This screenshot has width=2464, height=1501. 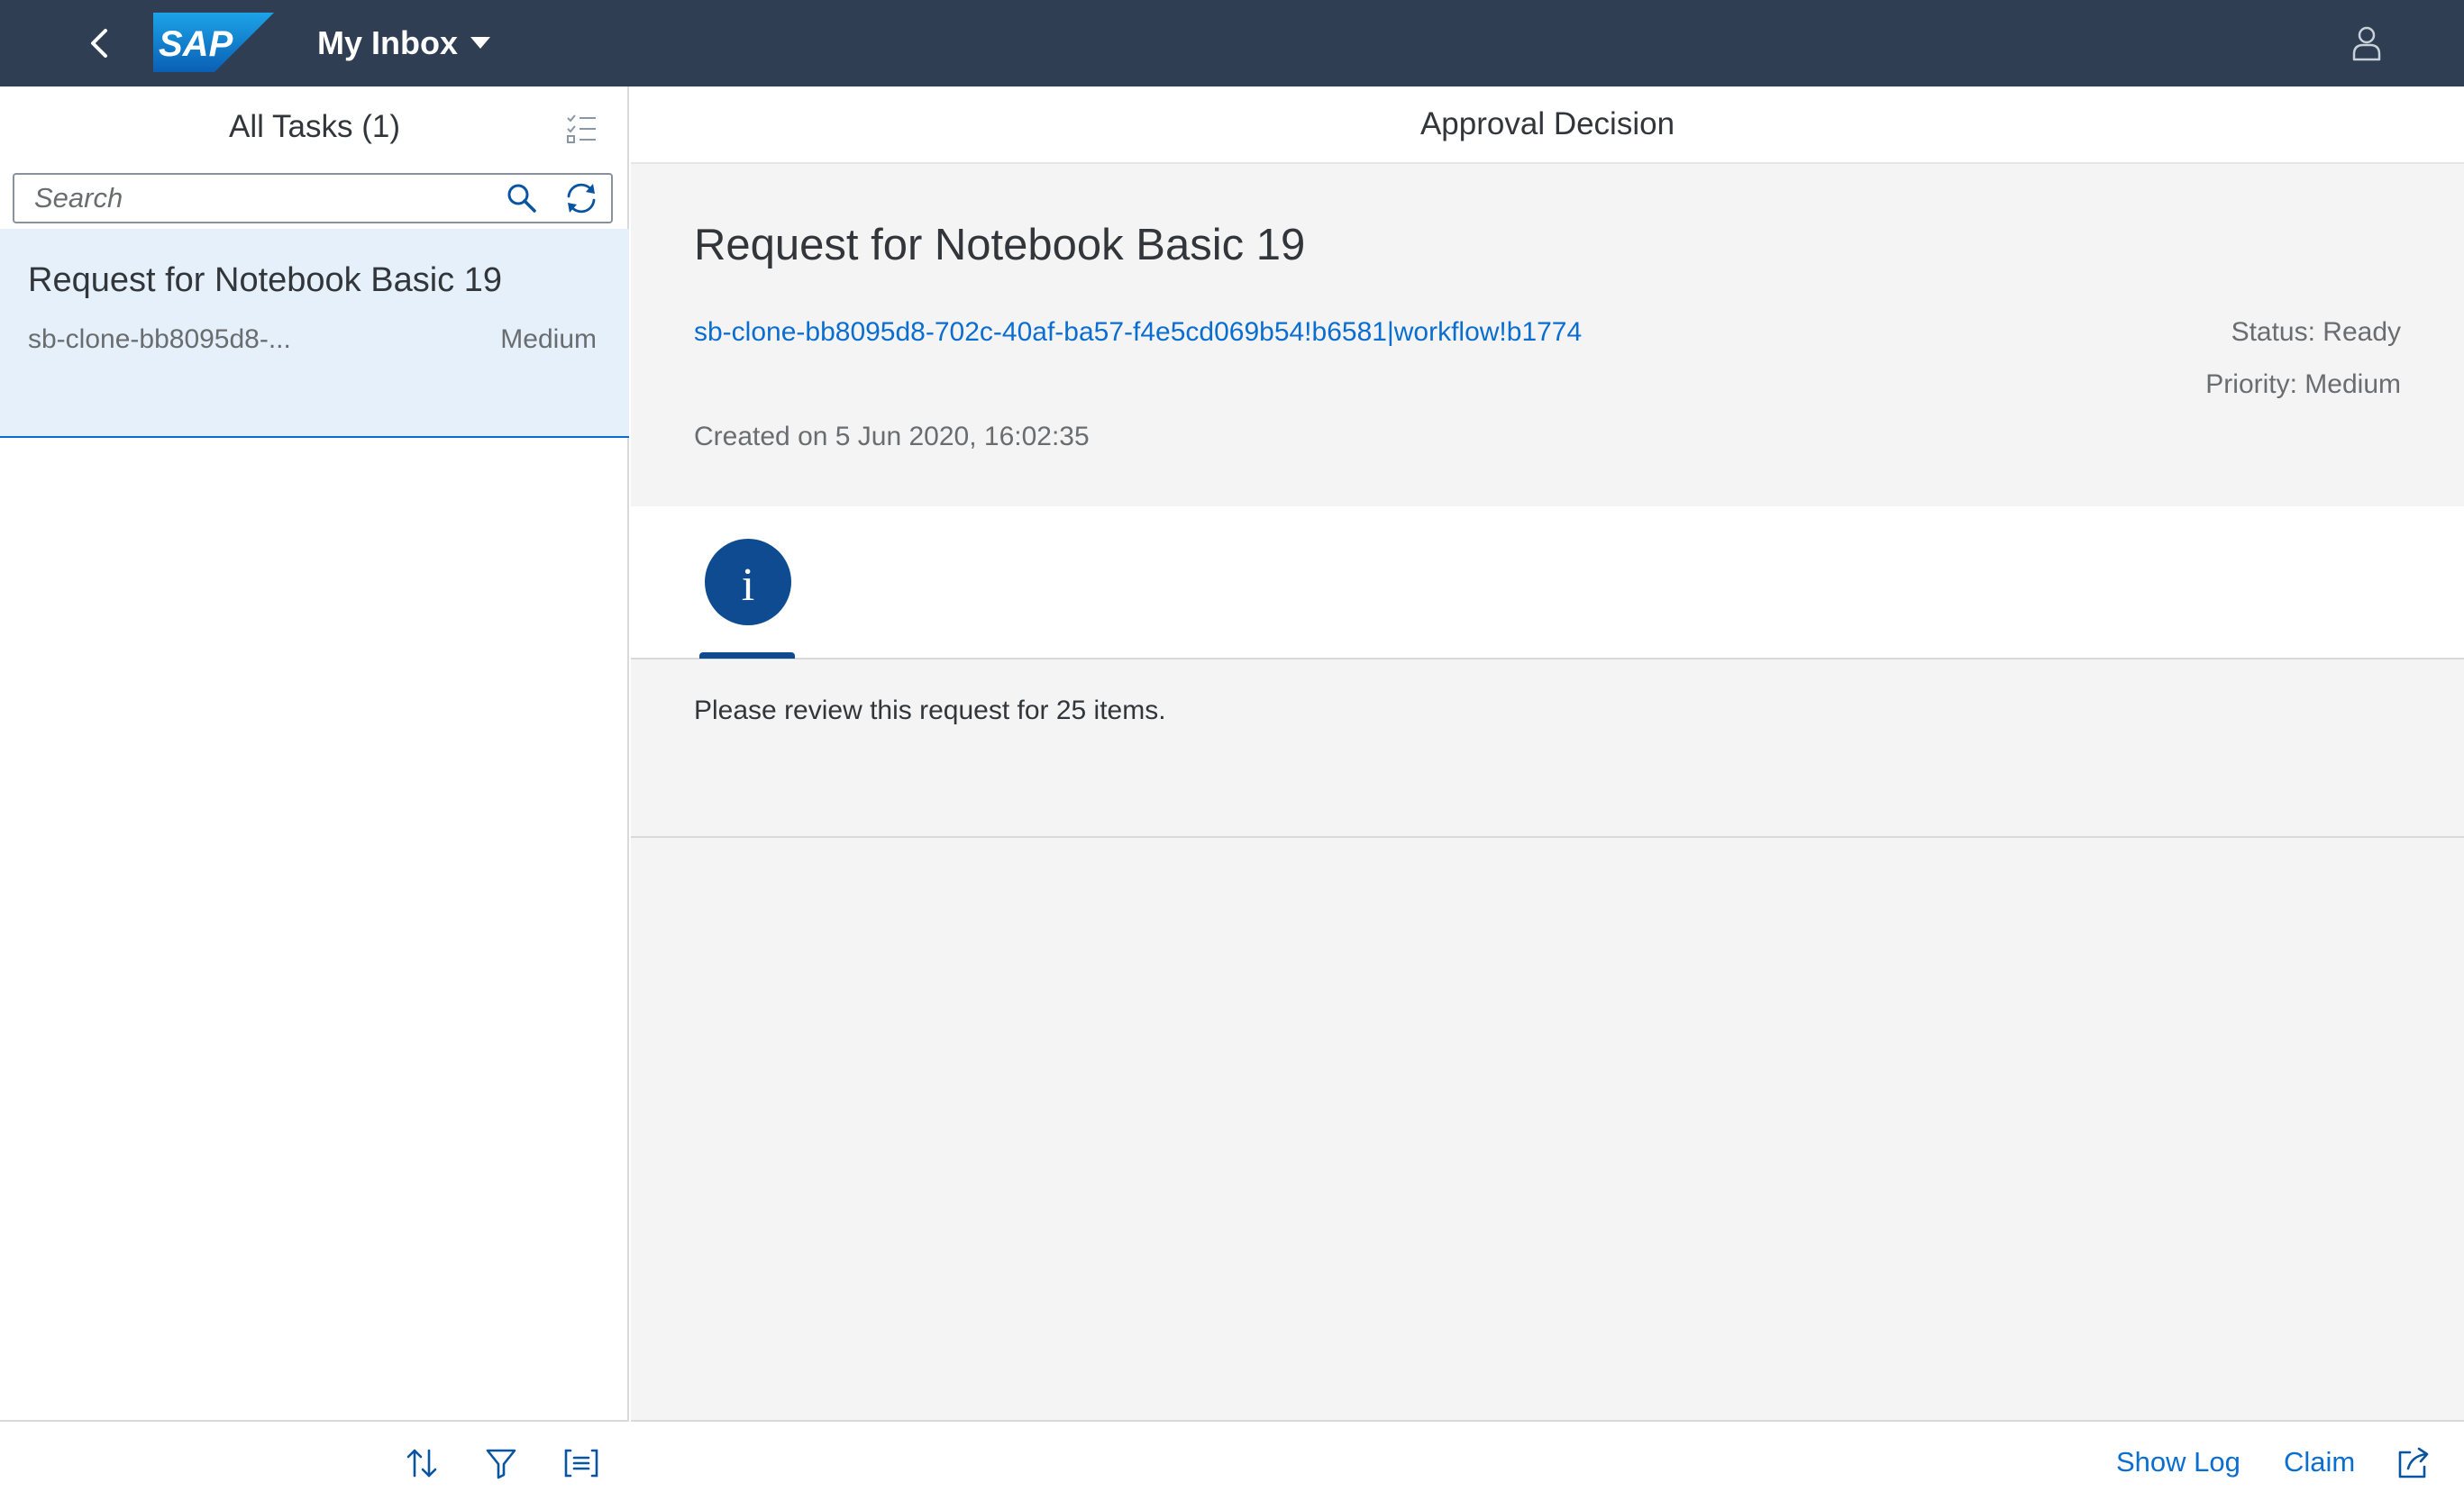 I want to click on search-icon, so click(x=521, y=198).